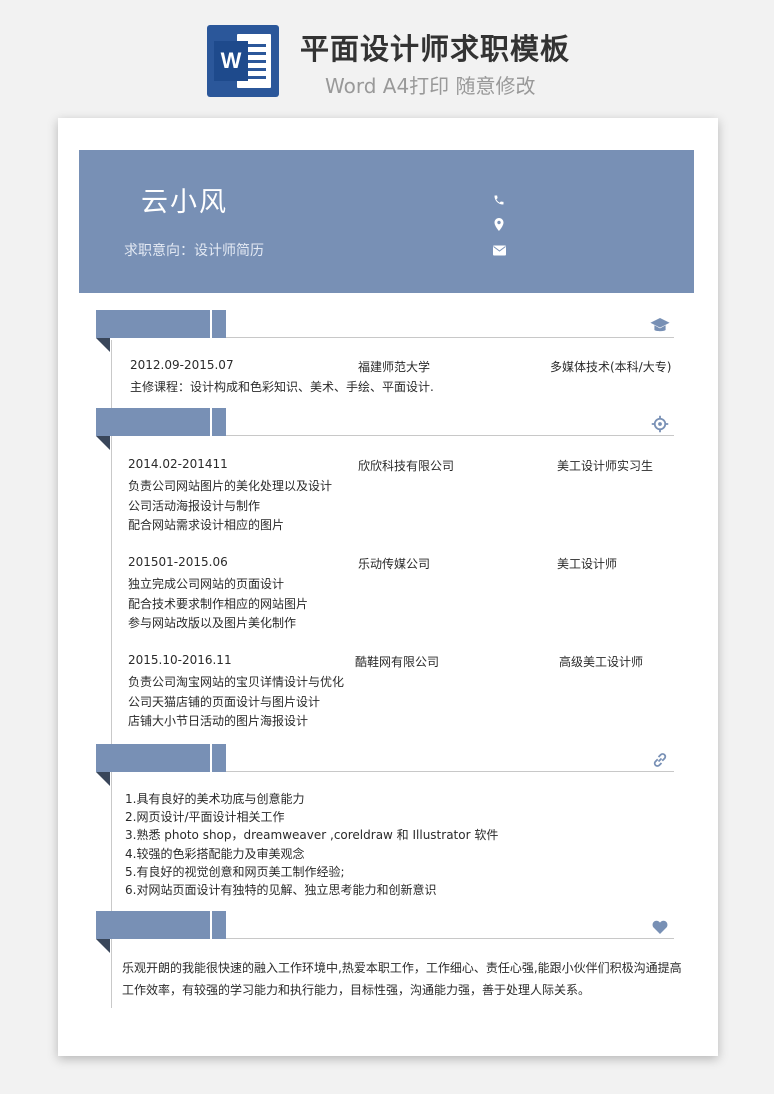  Describe the element at coordinates (611, 367) in the screenshot. I see `edu-major: 多媒体技术(本科/大专)` at that location.